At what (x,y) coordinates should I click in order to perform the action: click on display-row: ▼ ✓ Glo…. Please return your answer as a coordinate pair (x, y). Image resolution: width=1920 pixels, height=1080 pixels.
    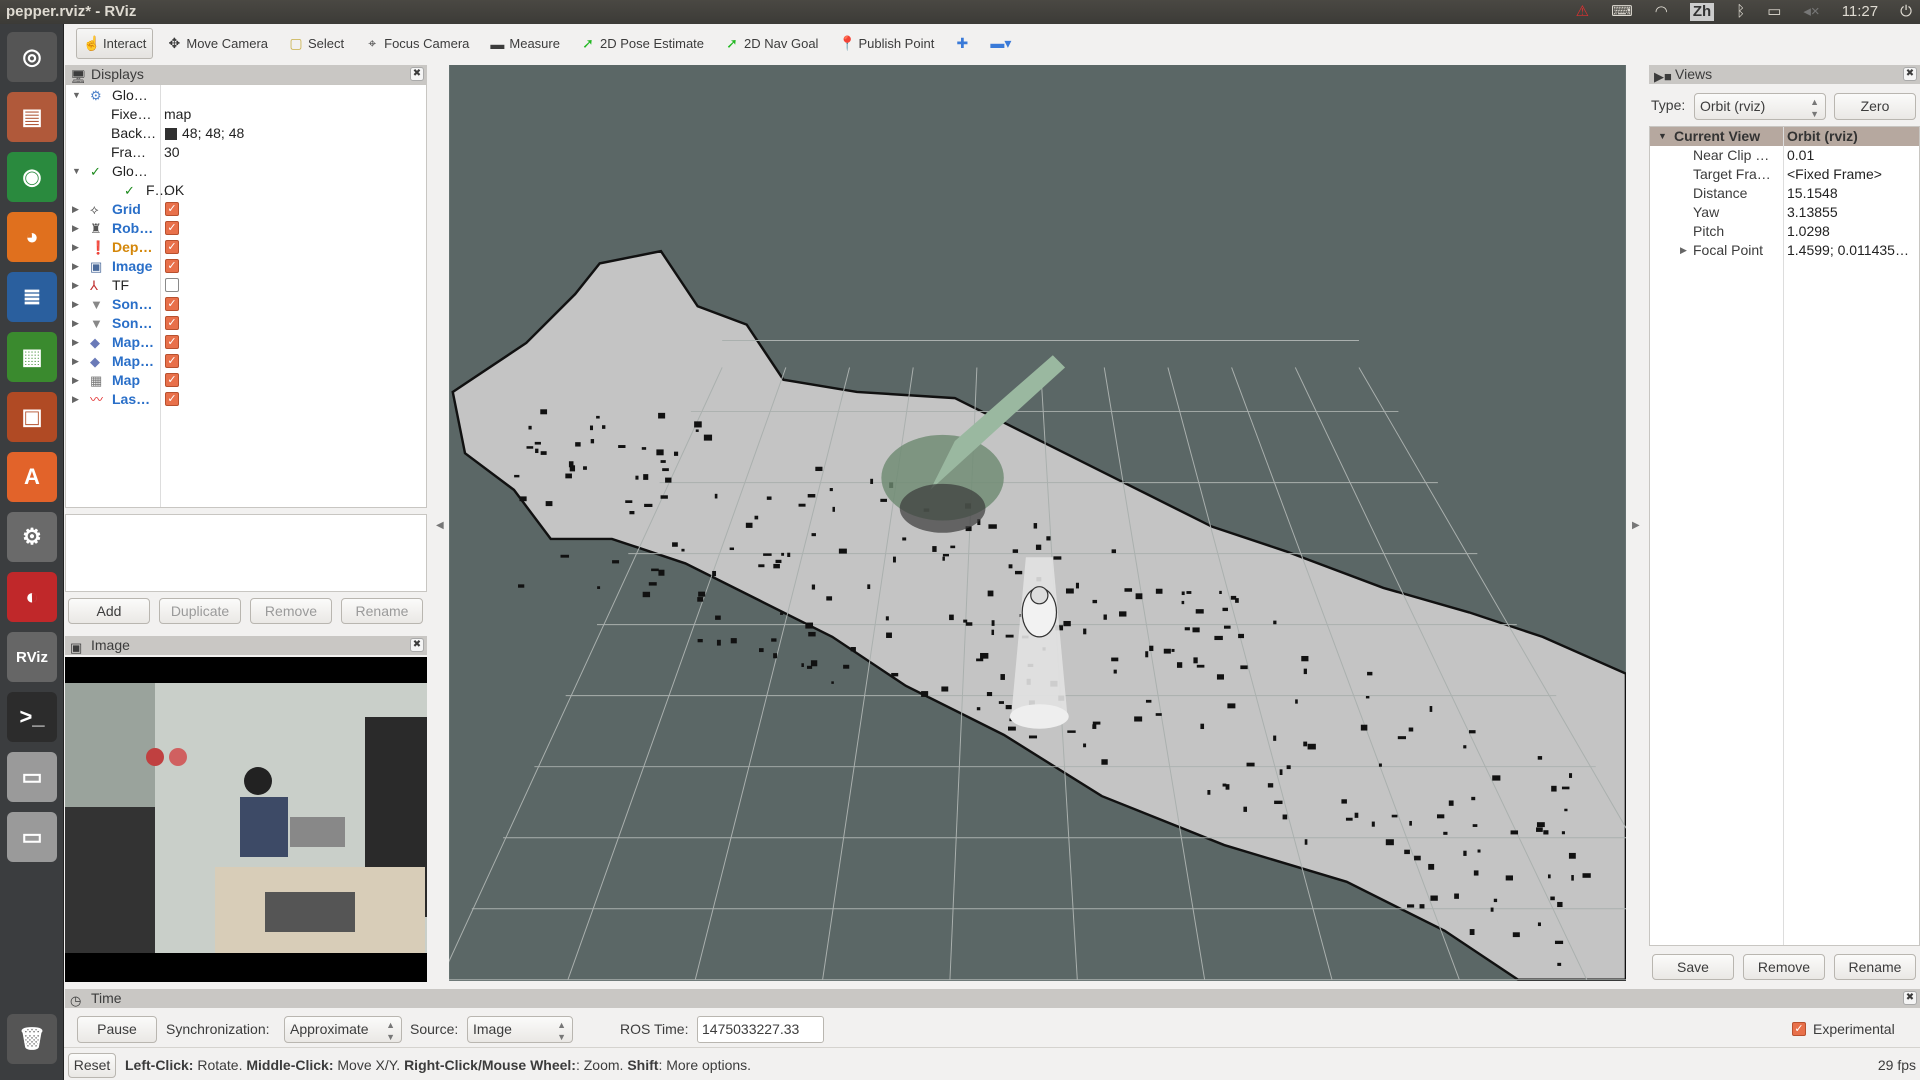
    Looking at the image, I should click on (246, 171).